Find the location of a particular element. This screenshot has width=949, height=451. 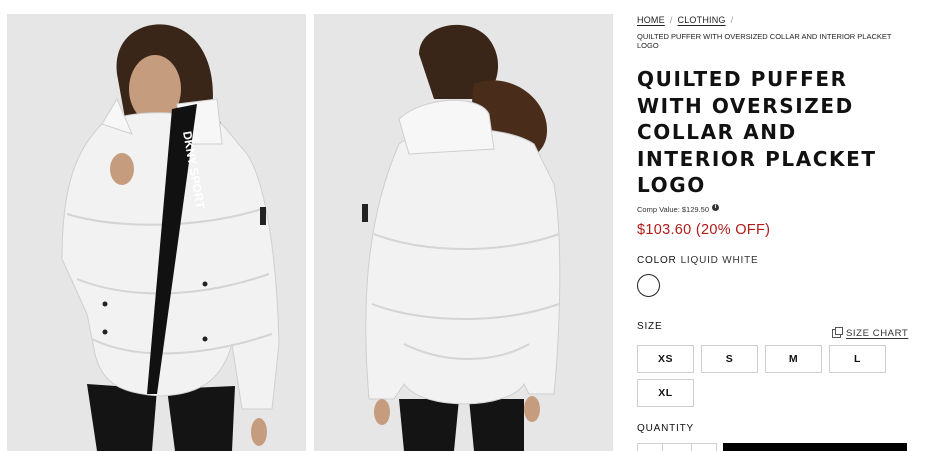

size-chart-label: SIZE CHART is located at coordinates (877, 333).